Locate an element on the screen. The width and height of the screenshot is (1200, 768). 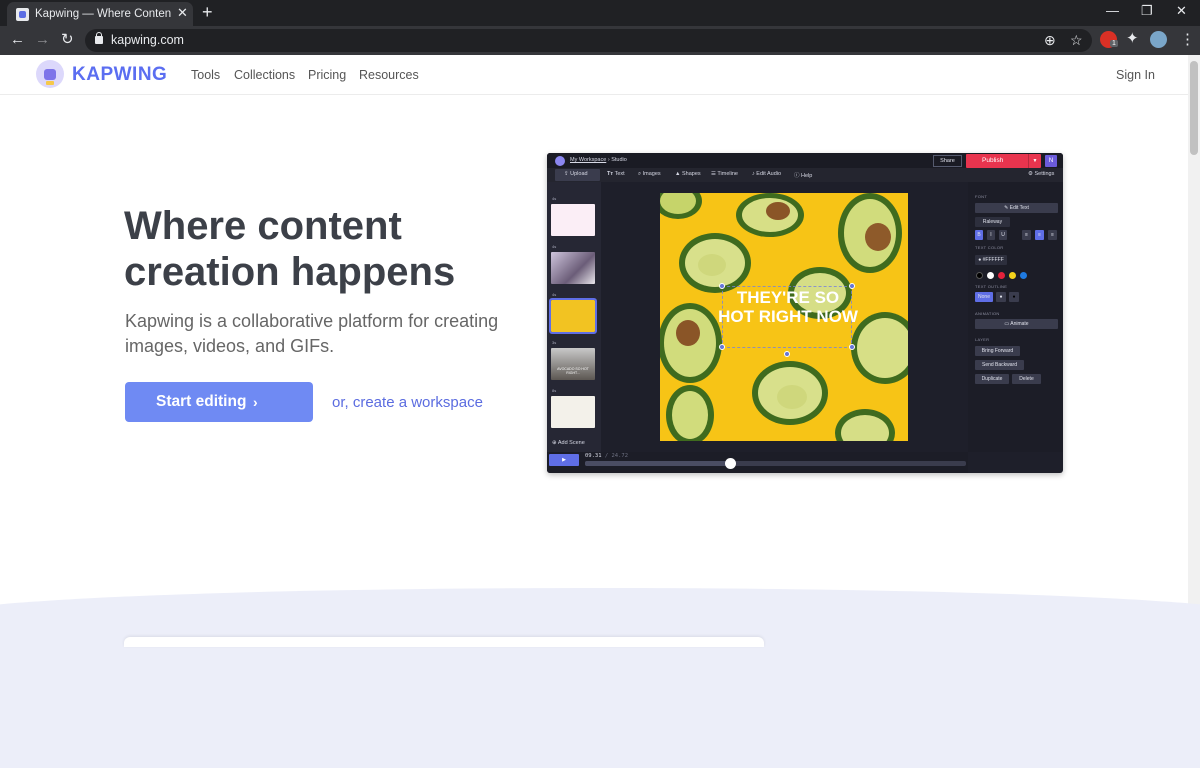
browser-menu-icon: ⋮ is located at coordinates (1187, 40).